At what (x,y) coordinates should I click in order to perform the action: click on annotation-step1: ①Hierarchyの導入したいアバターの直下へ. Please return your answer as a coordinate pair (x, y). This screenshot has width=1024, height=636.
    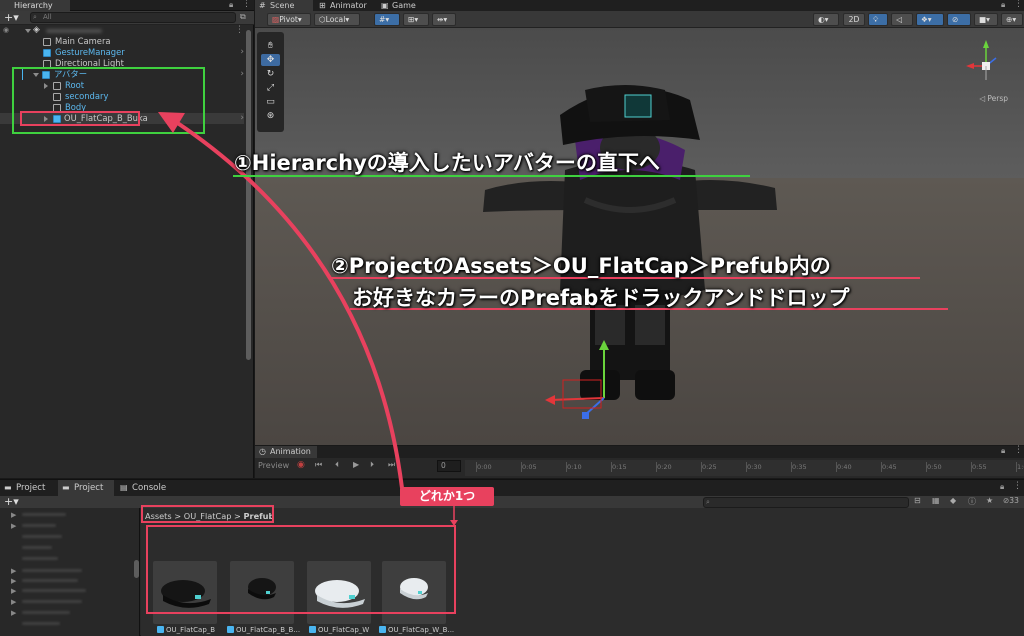
    Looking at the image, I should click on (447, 163).